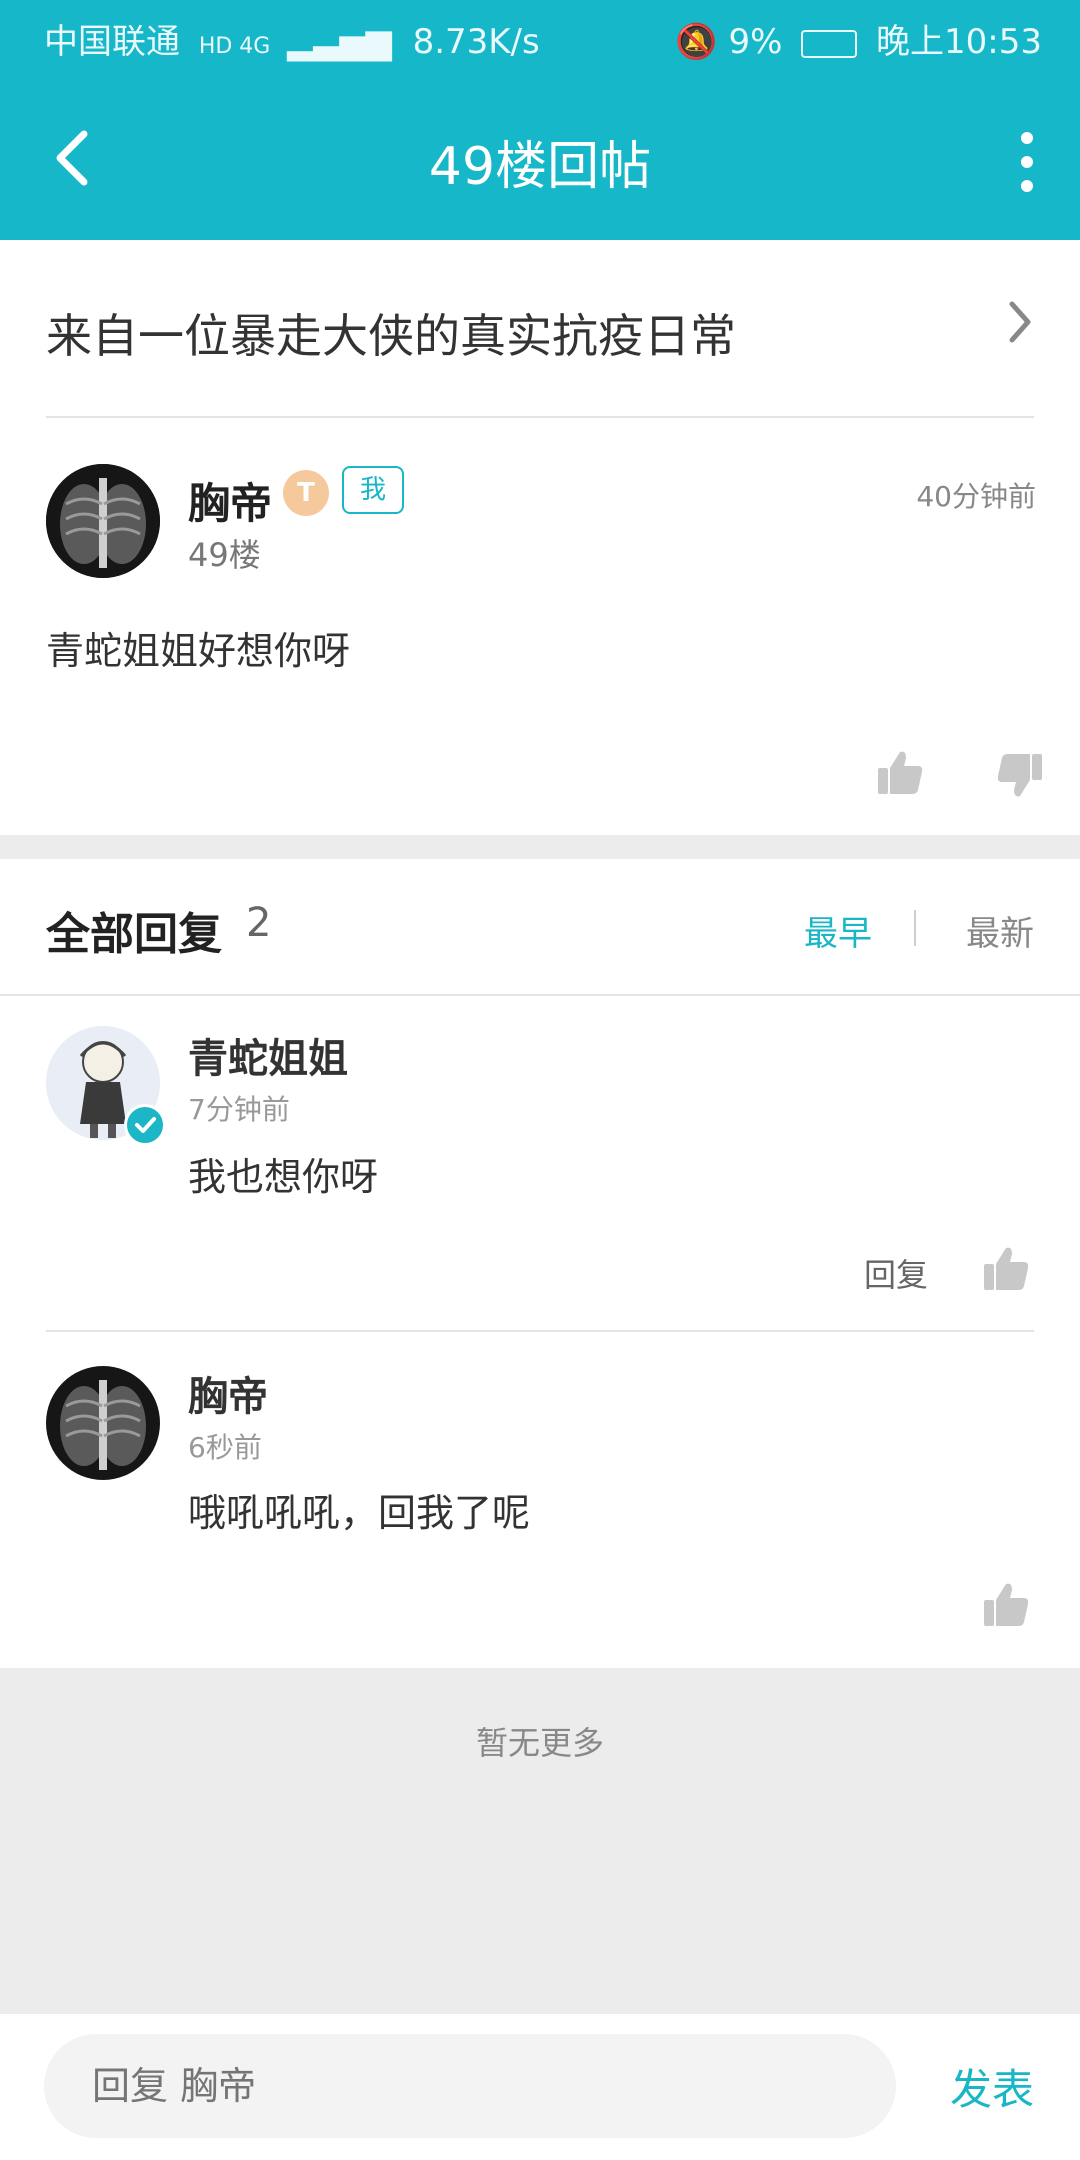  Describe the element at coordinates (239, 1109) in the screenshot. I see `reply-time: 7分钟前` at that location.